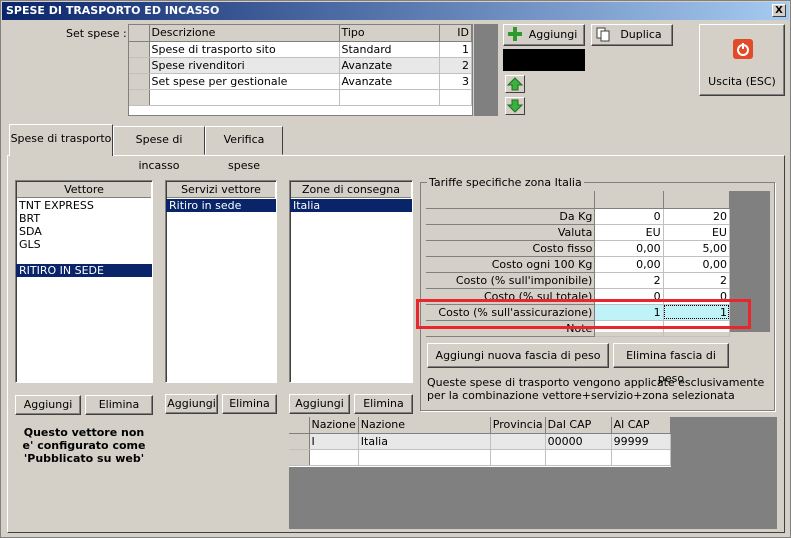  Describe the element at coordinates (48, 405) in the screenshot. I see `vettore-aggiungi-button: Aggiungi` at that location.